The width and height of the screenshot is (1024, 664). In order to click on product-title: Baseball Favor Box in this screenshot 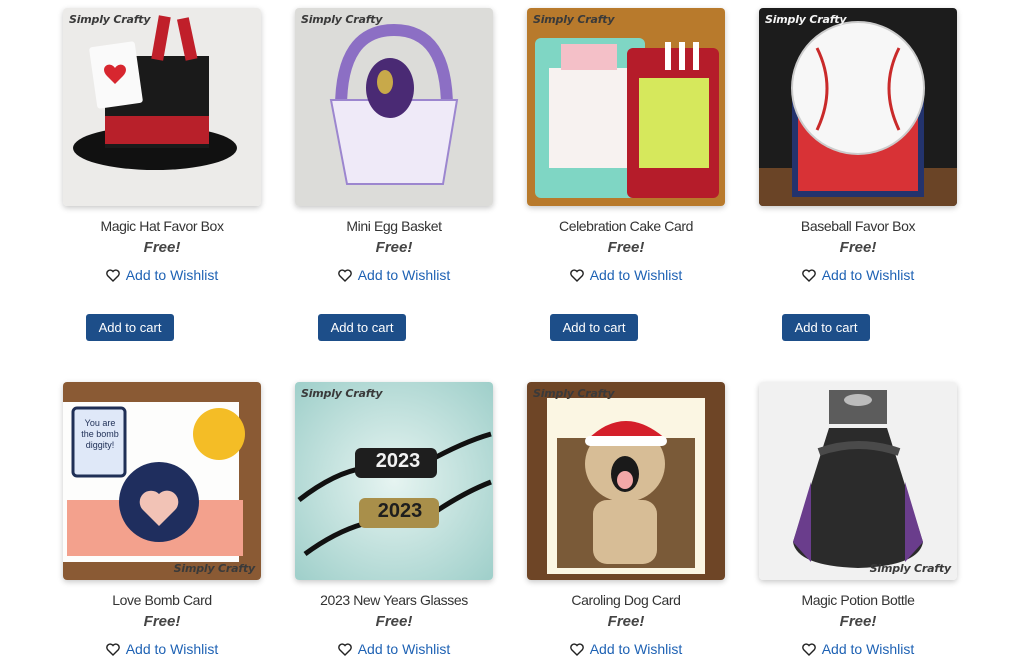, I will do `click(858, 226)`.